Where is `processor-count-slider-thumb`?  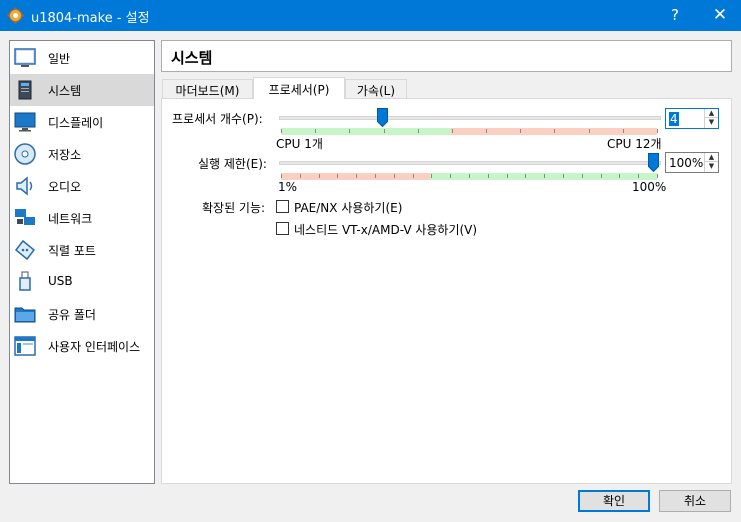 processor-count-slider-thumb is located at coordinates (382, 117).